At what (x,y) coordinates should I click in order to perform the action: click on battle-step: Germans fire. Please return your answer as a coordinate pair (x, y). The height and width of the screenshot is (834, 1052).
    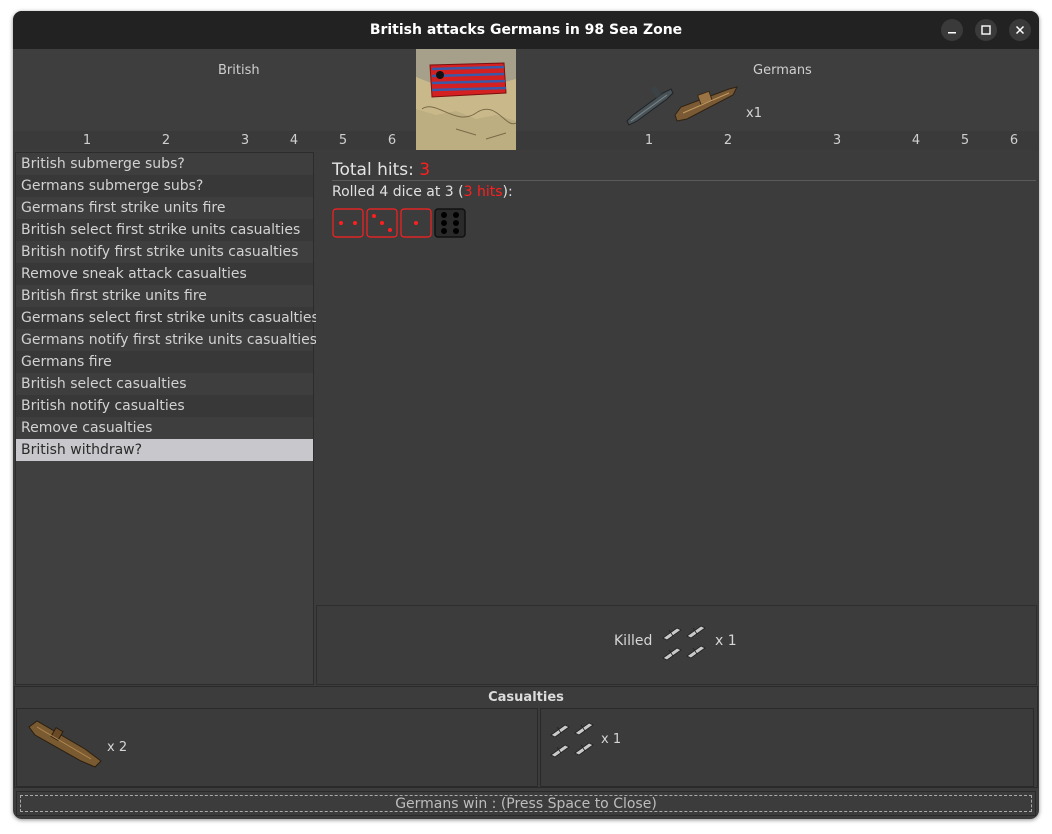
    Looking at the image, I should click on (164, 362).